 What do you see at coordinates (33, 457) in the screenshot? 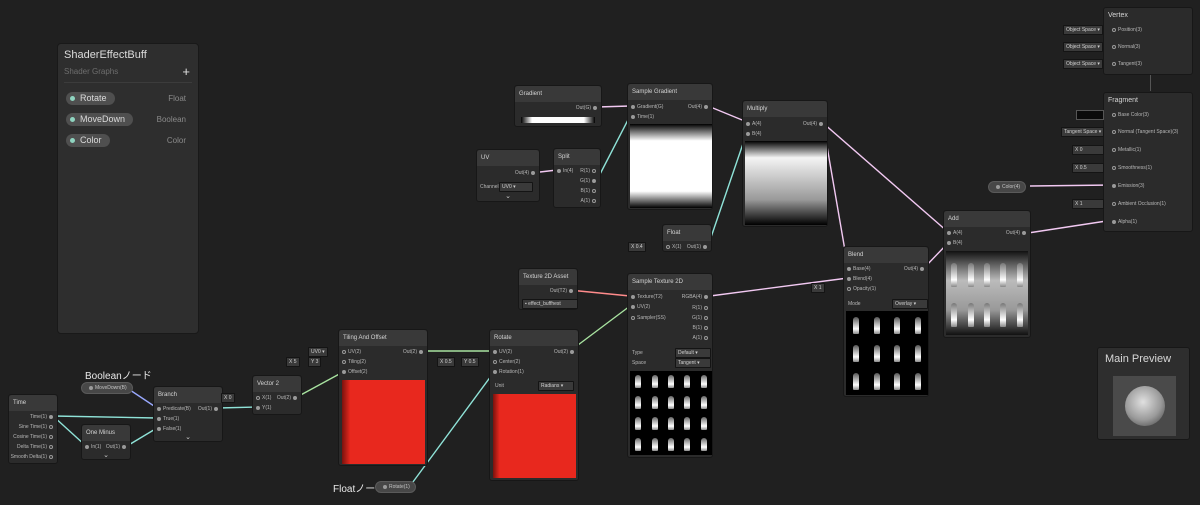
I see `port-smooth-delta: Smooth Delta(1)` at bounding box center [33, 457].